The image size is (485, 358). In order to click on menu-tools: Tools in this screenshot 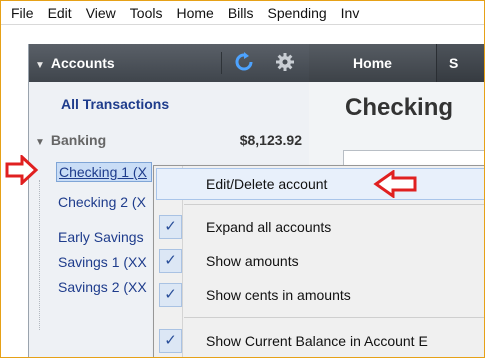, I will do `click(146, 13)`.